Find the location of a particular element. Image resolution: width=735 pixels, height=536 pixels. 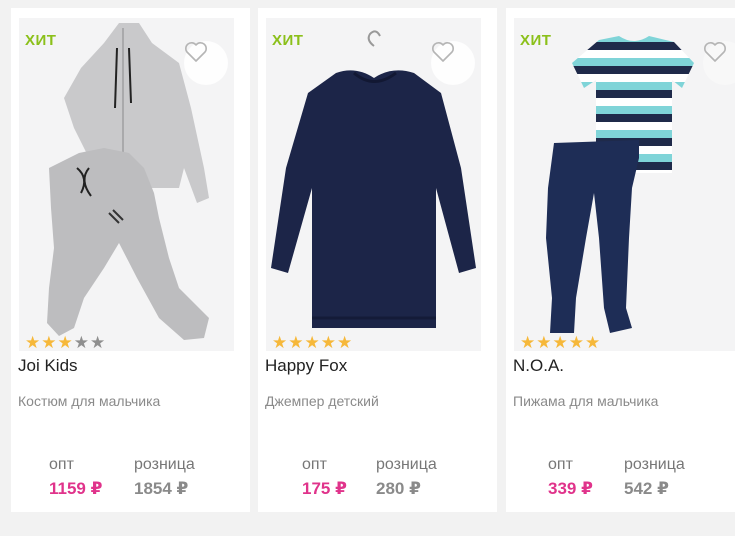

product-brand: Happy Fox is located at coordinates (306, 366).